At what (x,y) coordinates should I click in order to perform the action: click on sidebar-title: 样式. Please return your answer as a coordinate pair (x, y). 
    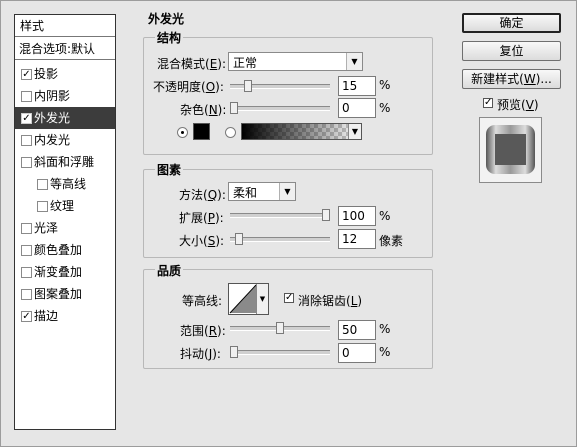
    Looking at the image, I should click on (65, 26).